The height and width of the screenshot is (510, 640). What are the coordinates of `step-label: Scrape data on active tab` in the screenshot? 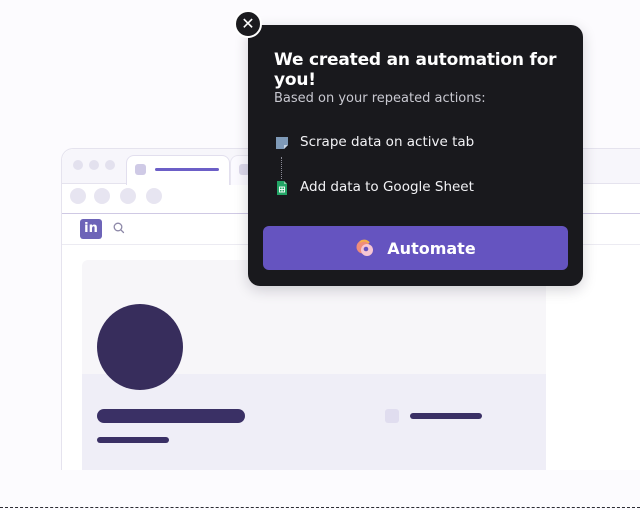 It's located at (387, 142).